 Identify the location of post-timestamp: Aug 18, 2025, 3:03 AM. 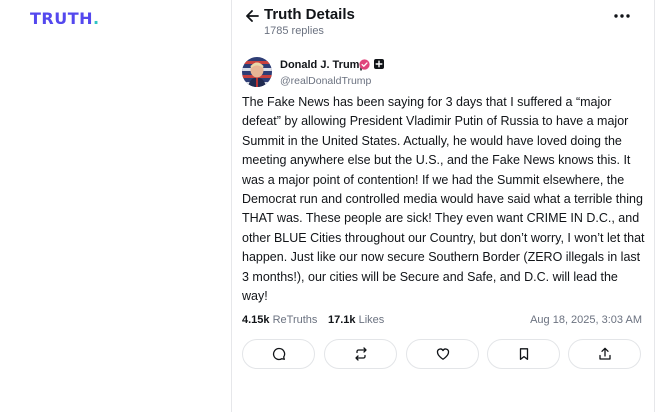
(586, 320).